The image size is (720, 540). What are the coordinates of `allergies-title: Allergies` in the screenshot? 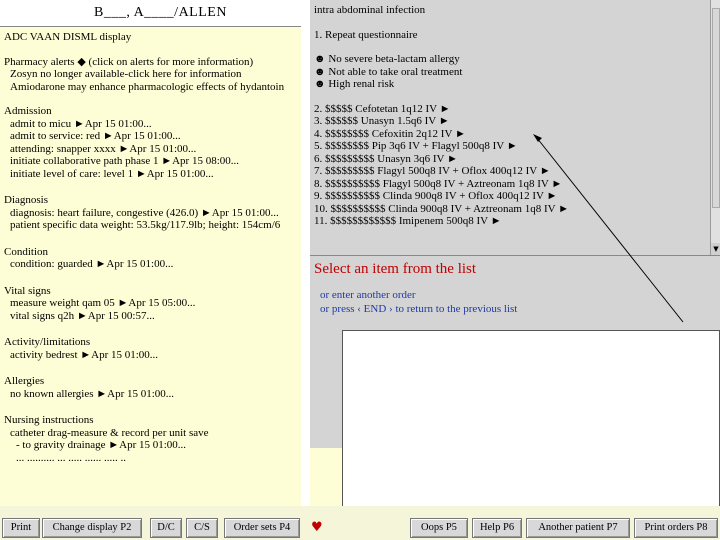 It's located at (24, 381).